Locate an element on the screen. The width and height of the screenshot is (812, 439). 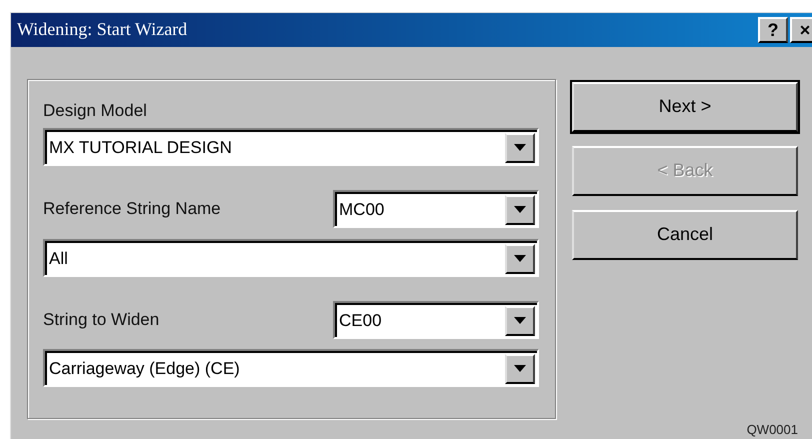
combo-box: MX TUTORIAL DESIGN is located at coordinates (291, 147).